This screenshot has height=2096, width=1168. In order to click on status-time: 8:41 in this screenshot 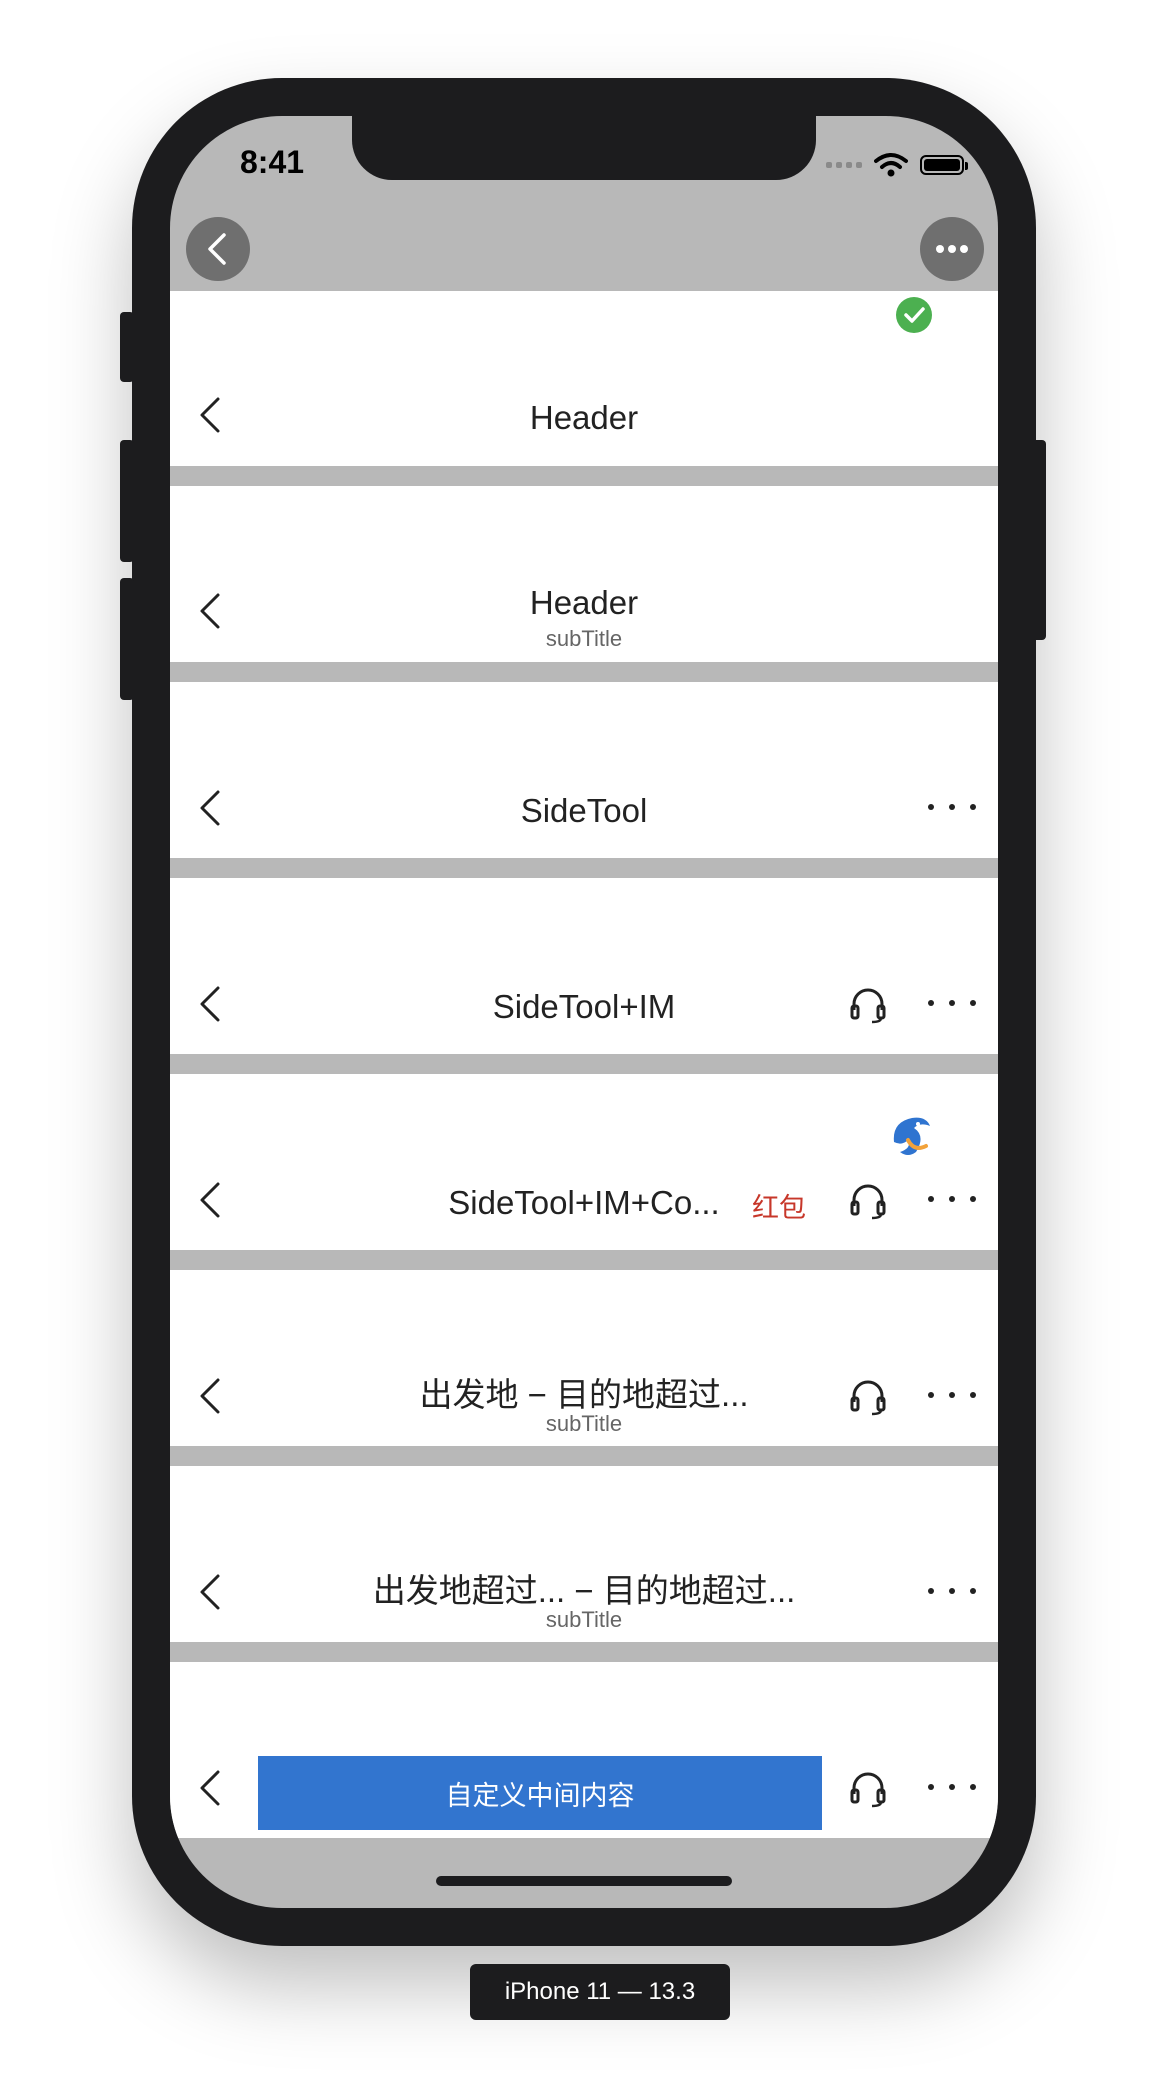, I will do `click(272, 162)`.